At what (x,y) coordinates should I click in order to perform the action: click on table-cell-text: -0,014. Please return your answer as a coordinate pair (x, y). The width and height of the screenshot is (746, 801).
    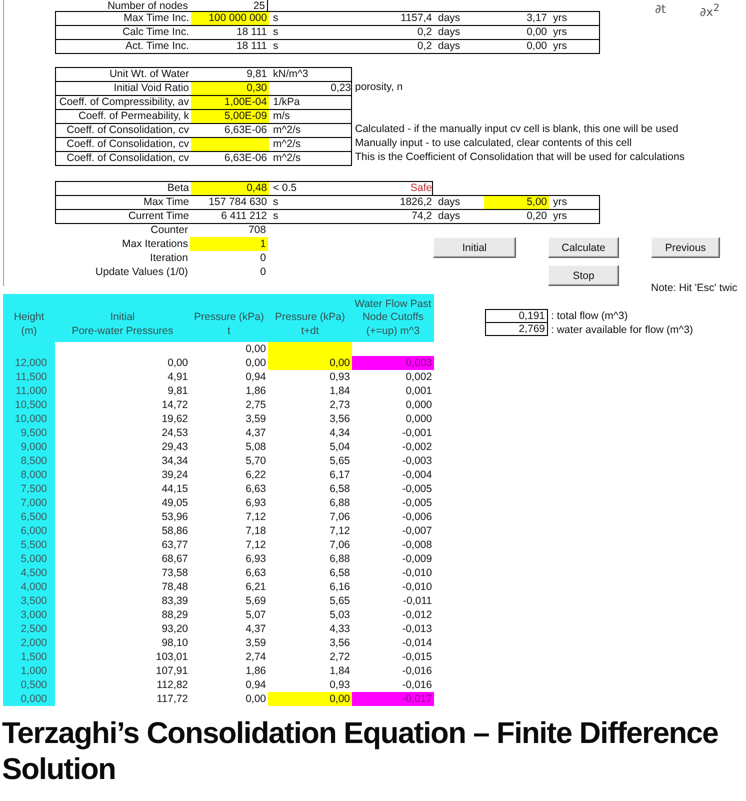
    Looking at the image, I should click on (417, 643).